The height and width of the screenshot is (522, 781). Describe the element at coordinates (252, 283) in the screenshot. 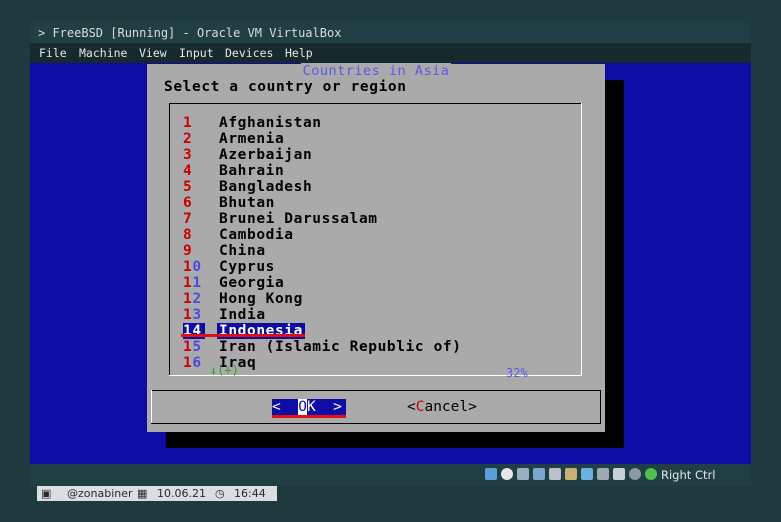

I see `list-item-name: Georgia` at that location.